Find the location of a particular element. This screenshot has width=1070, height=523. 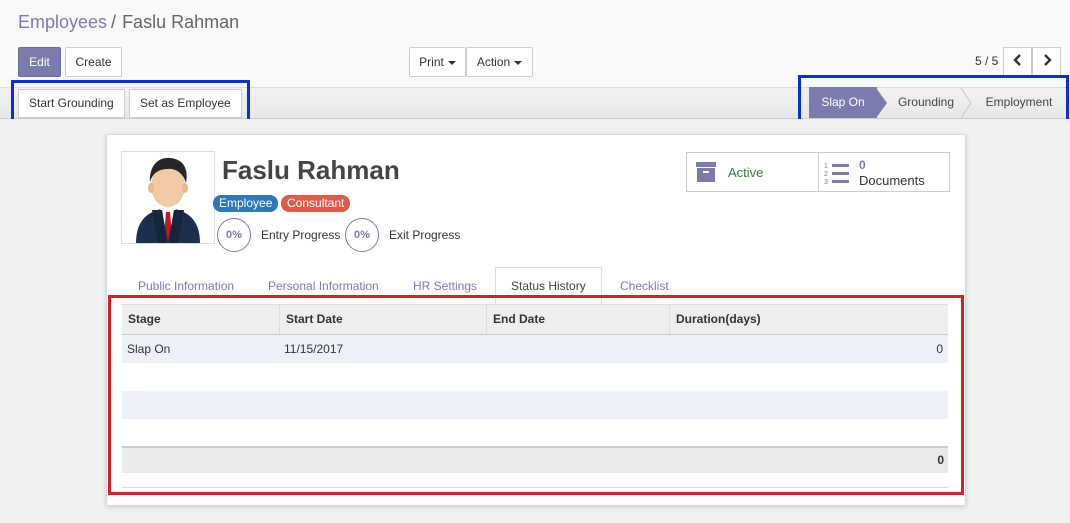

print-label: Print is located at coordinates (431, 62).